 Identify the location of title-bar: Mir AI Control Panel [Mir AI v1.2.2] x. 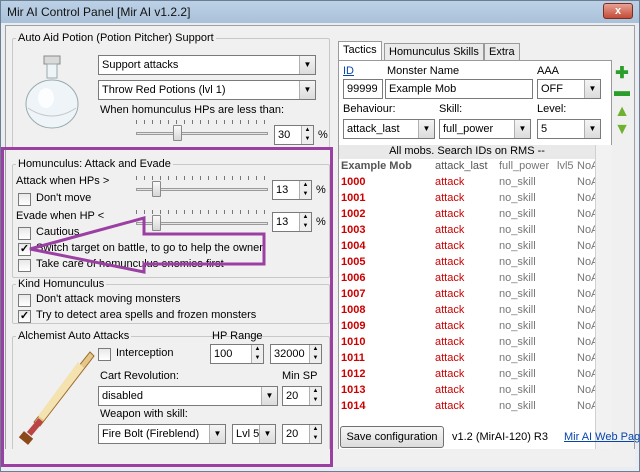
(320, 12).